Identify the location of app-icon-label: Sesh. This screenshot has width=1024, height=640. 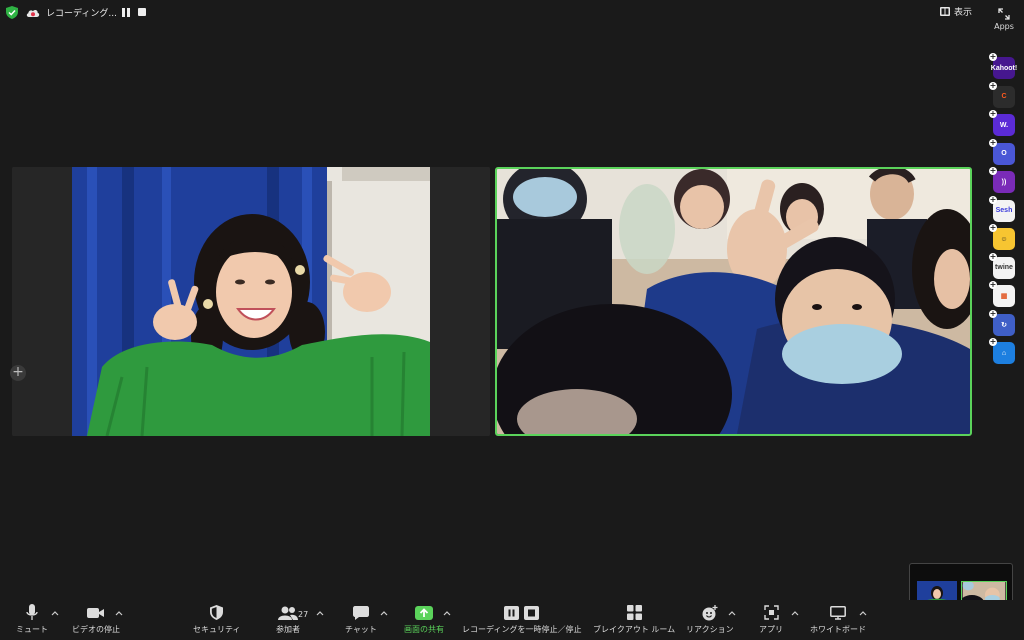
(1004, 210).